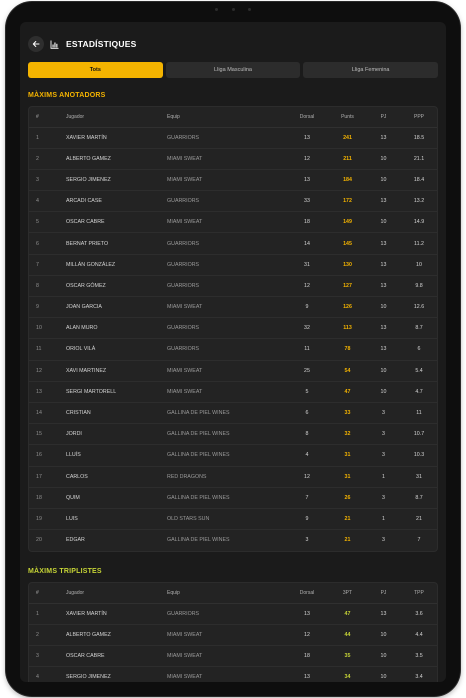 The height and width of the screenshot is (698, 466). What do you see at coordinates (36, 44) in the screenshot?
I see `back-button` at bounding box center [36, 44].